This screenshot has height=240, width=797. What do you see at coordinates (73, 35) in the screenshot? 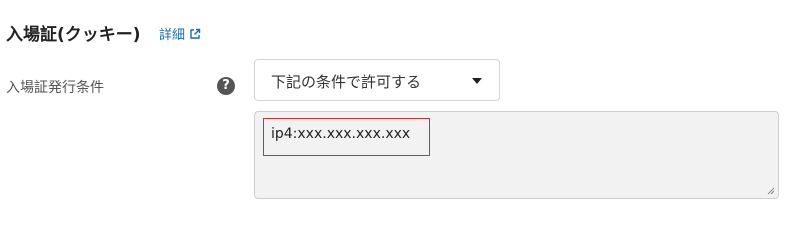
I see `section-title: 入場証(クッキー)` at bounding box center [73, 35].